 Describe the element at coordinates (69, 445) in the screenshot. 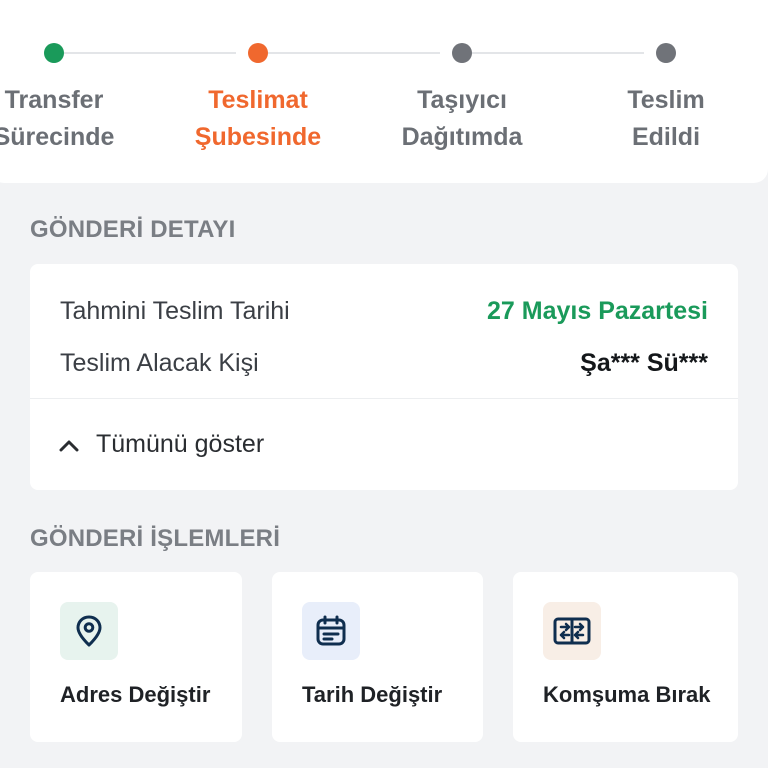

I see `chevron-up-icon` at that location.